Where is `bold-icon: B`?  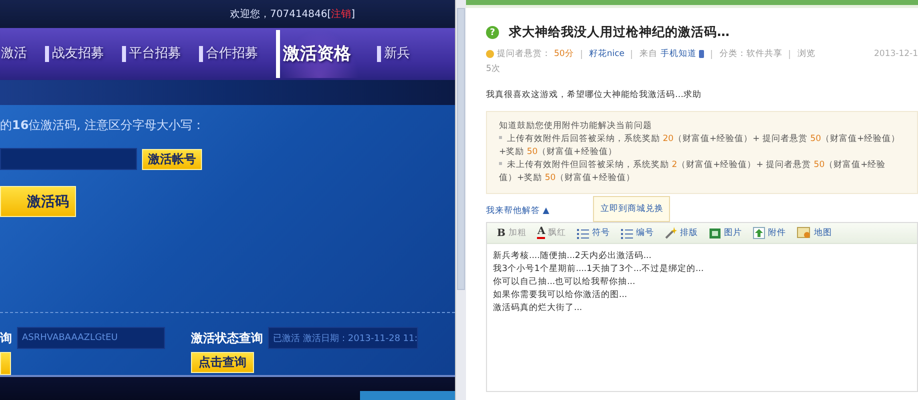 bold-icon: B is located at coordinates (501, 233).